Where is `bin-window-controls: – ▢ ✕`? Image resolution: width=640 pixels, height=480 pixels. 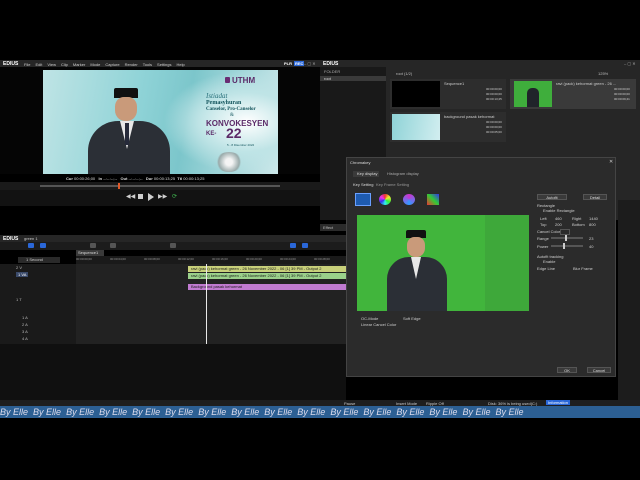 bin-window-controls: – ▢ ✕ is located at coordinates (630, 63).